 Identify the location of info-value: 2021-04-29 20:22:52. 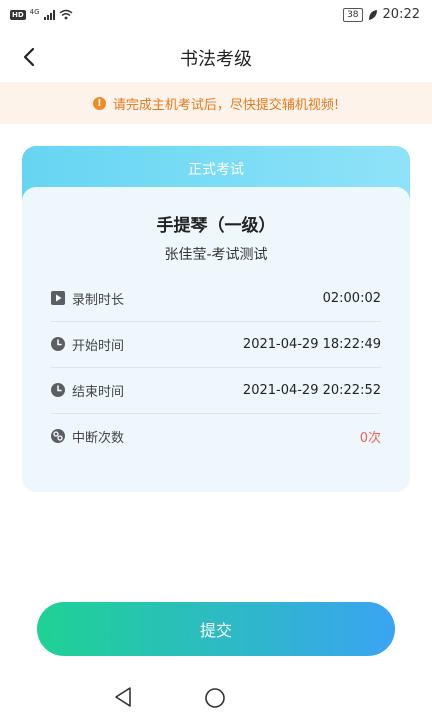
(311, 390).